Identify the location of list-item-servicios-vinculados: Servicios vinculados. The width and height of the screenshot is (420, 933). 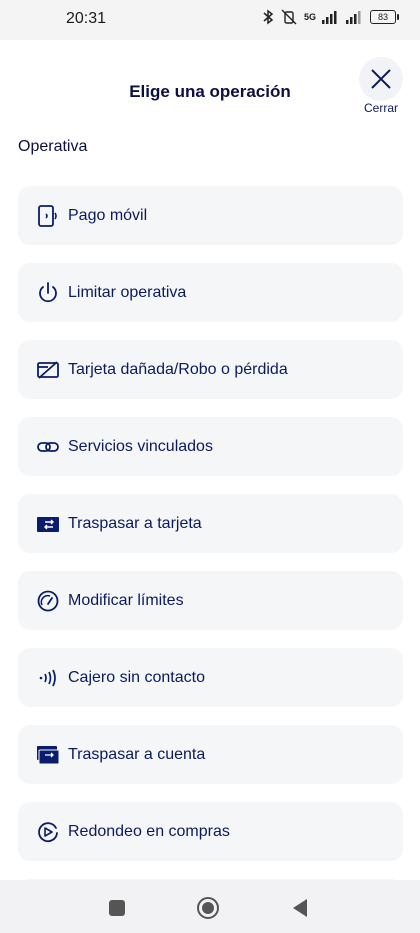
(210, 446).